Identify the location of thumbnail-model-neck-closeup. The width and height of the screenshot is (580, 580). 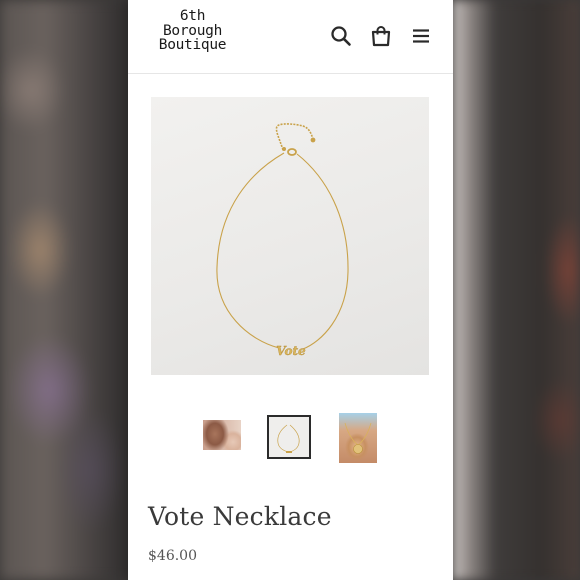
(358, 438).